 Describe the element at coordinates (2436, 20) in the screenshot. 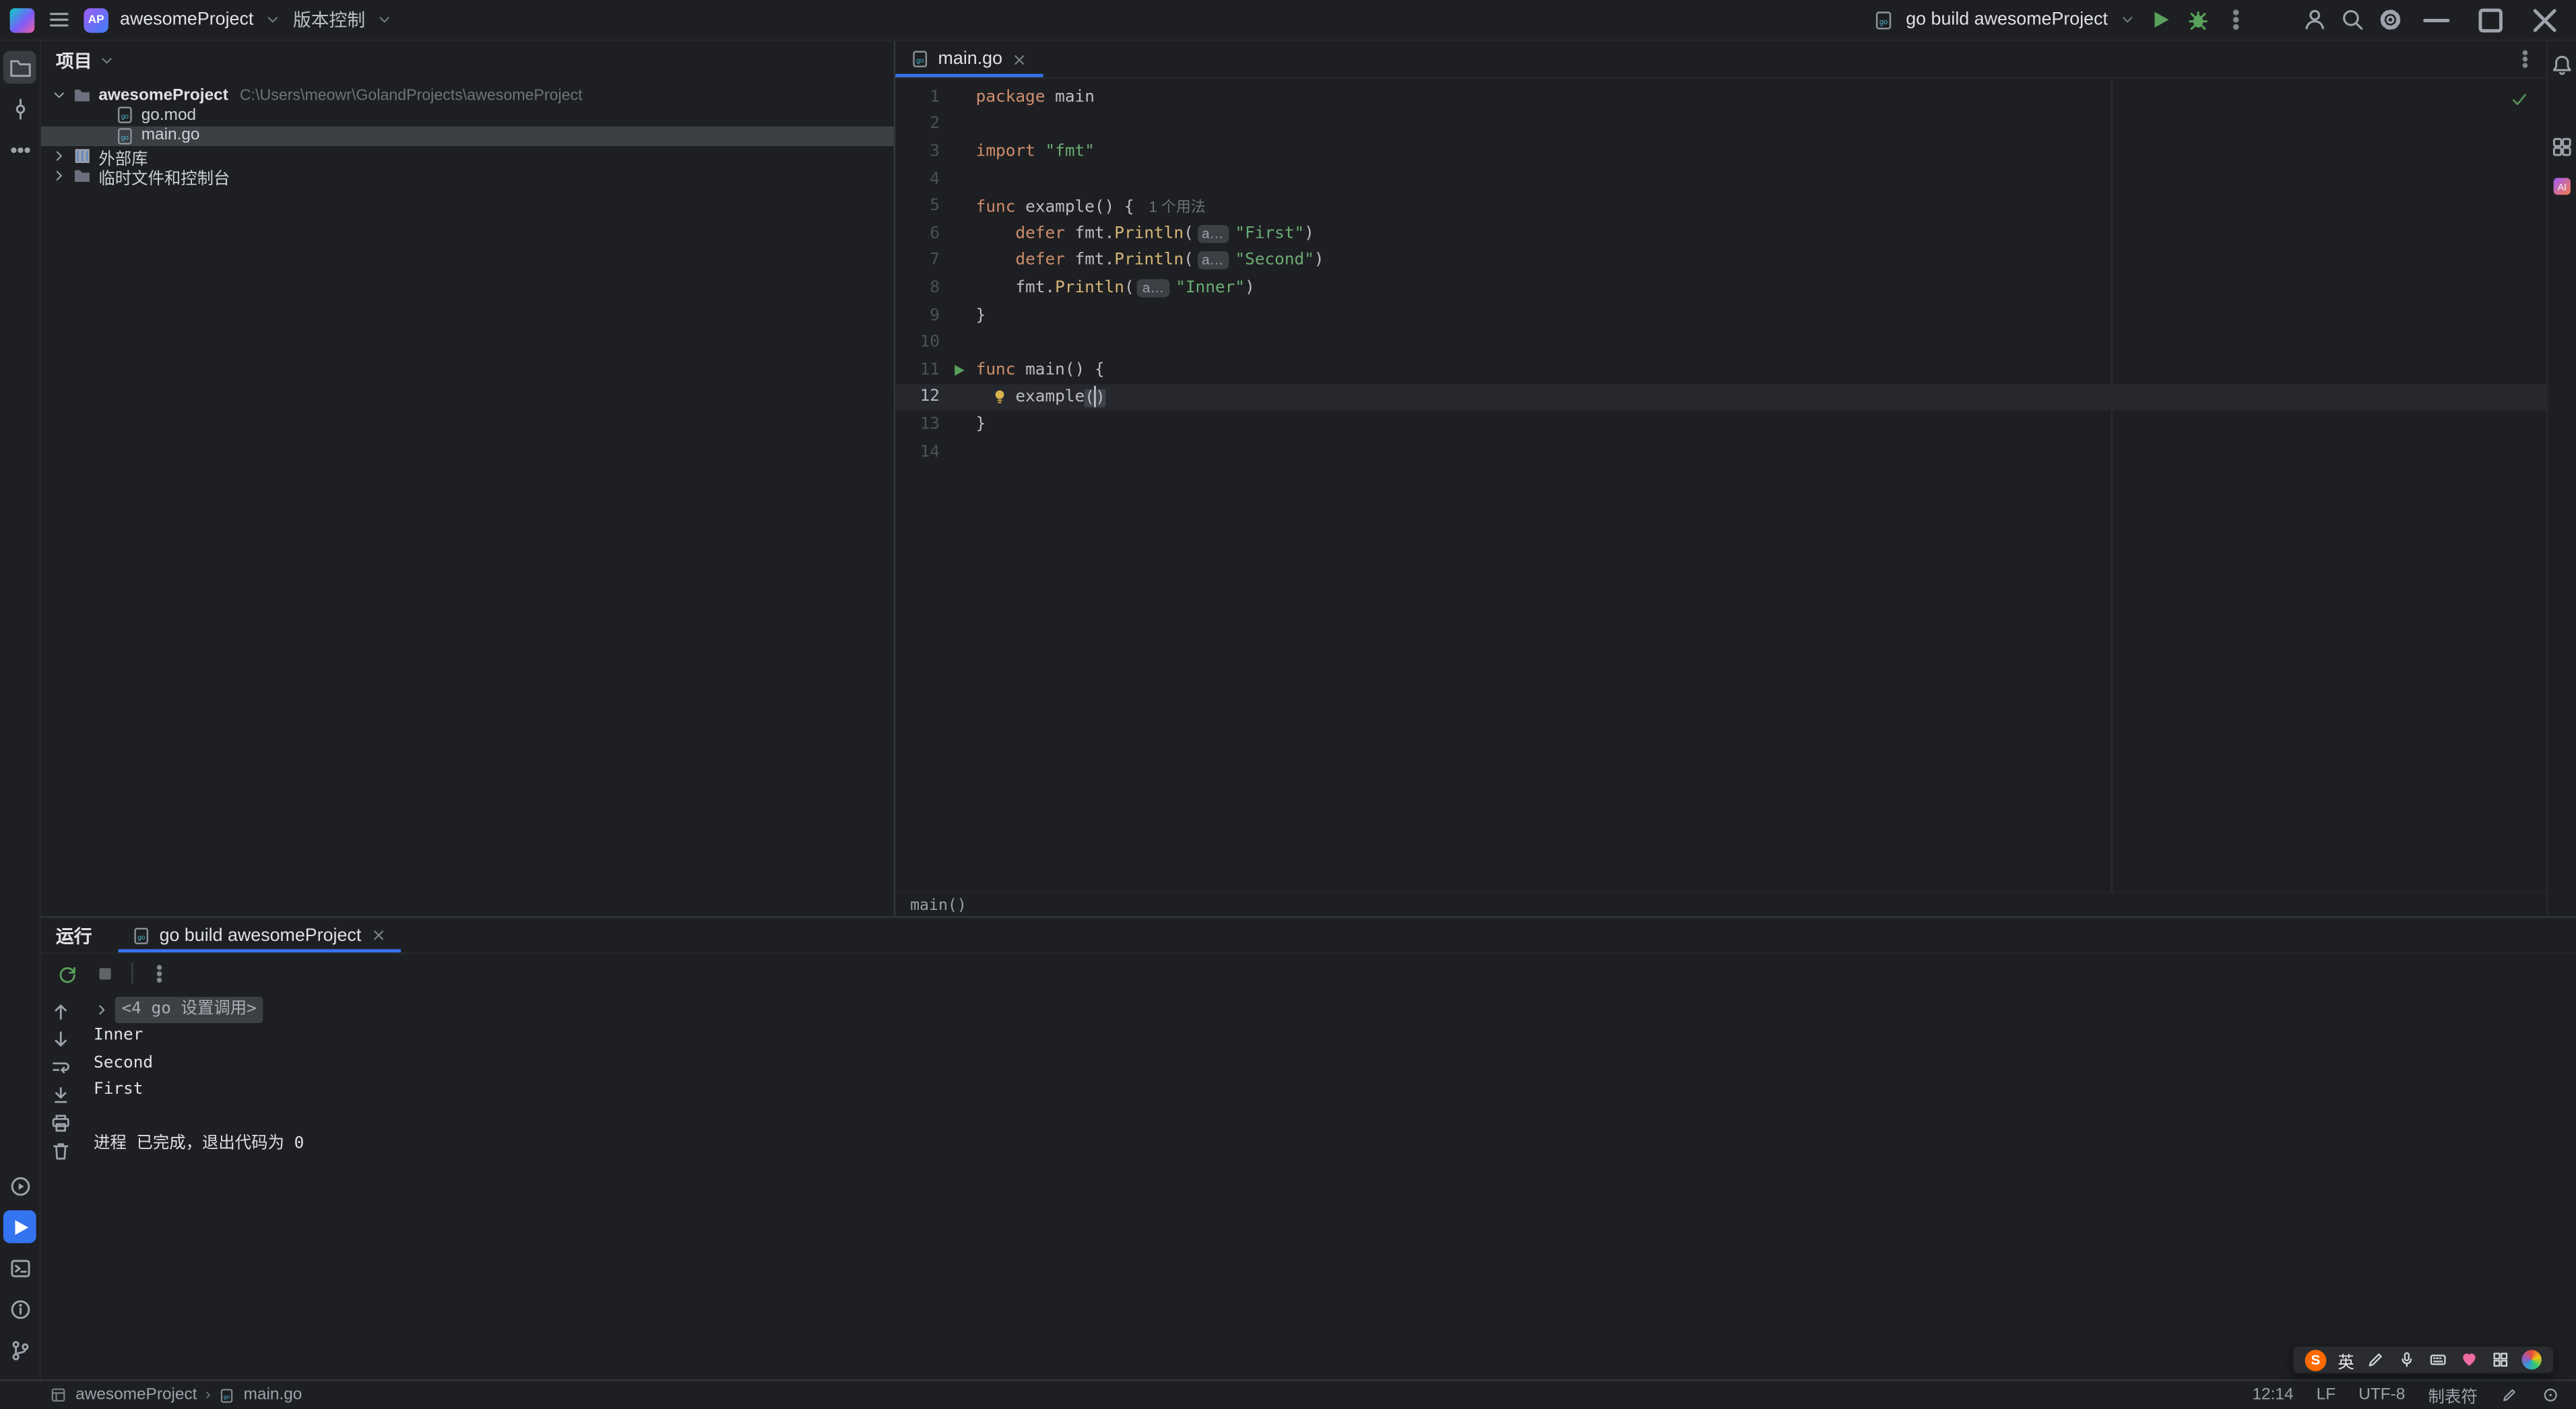

I see `minimize-button` at that location.